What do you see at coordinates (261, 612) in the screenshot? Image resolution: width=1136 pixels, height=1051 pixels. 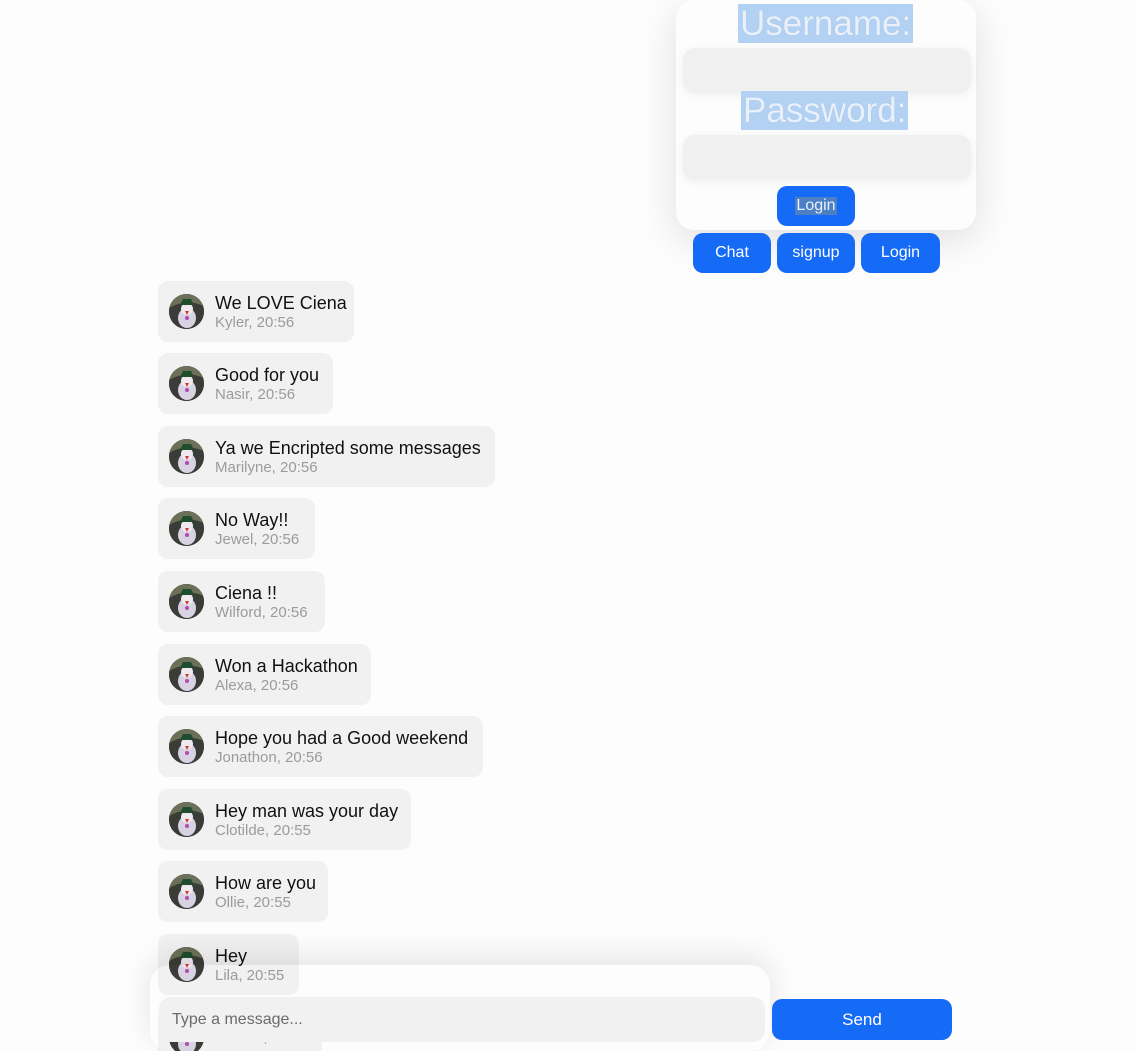 I see `message-author-time: Wilford, 20:56` at bounding box center [261, 612].